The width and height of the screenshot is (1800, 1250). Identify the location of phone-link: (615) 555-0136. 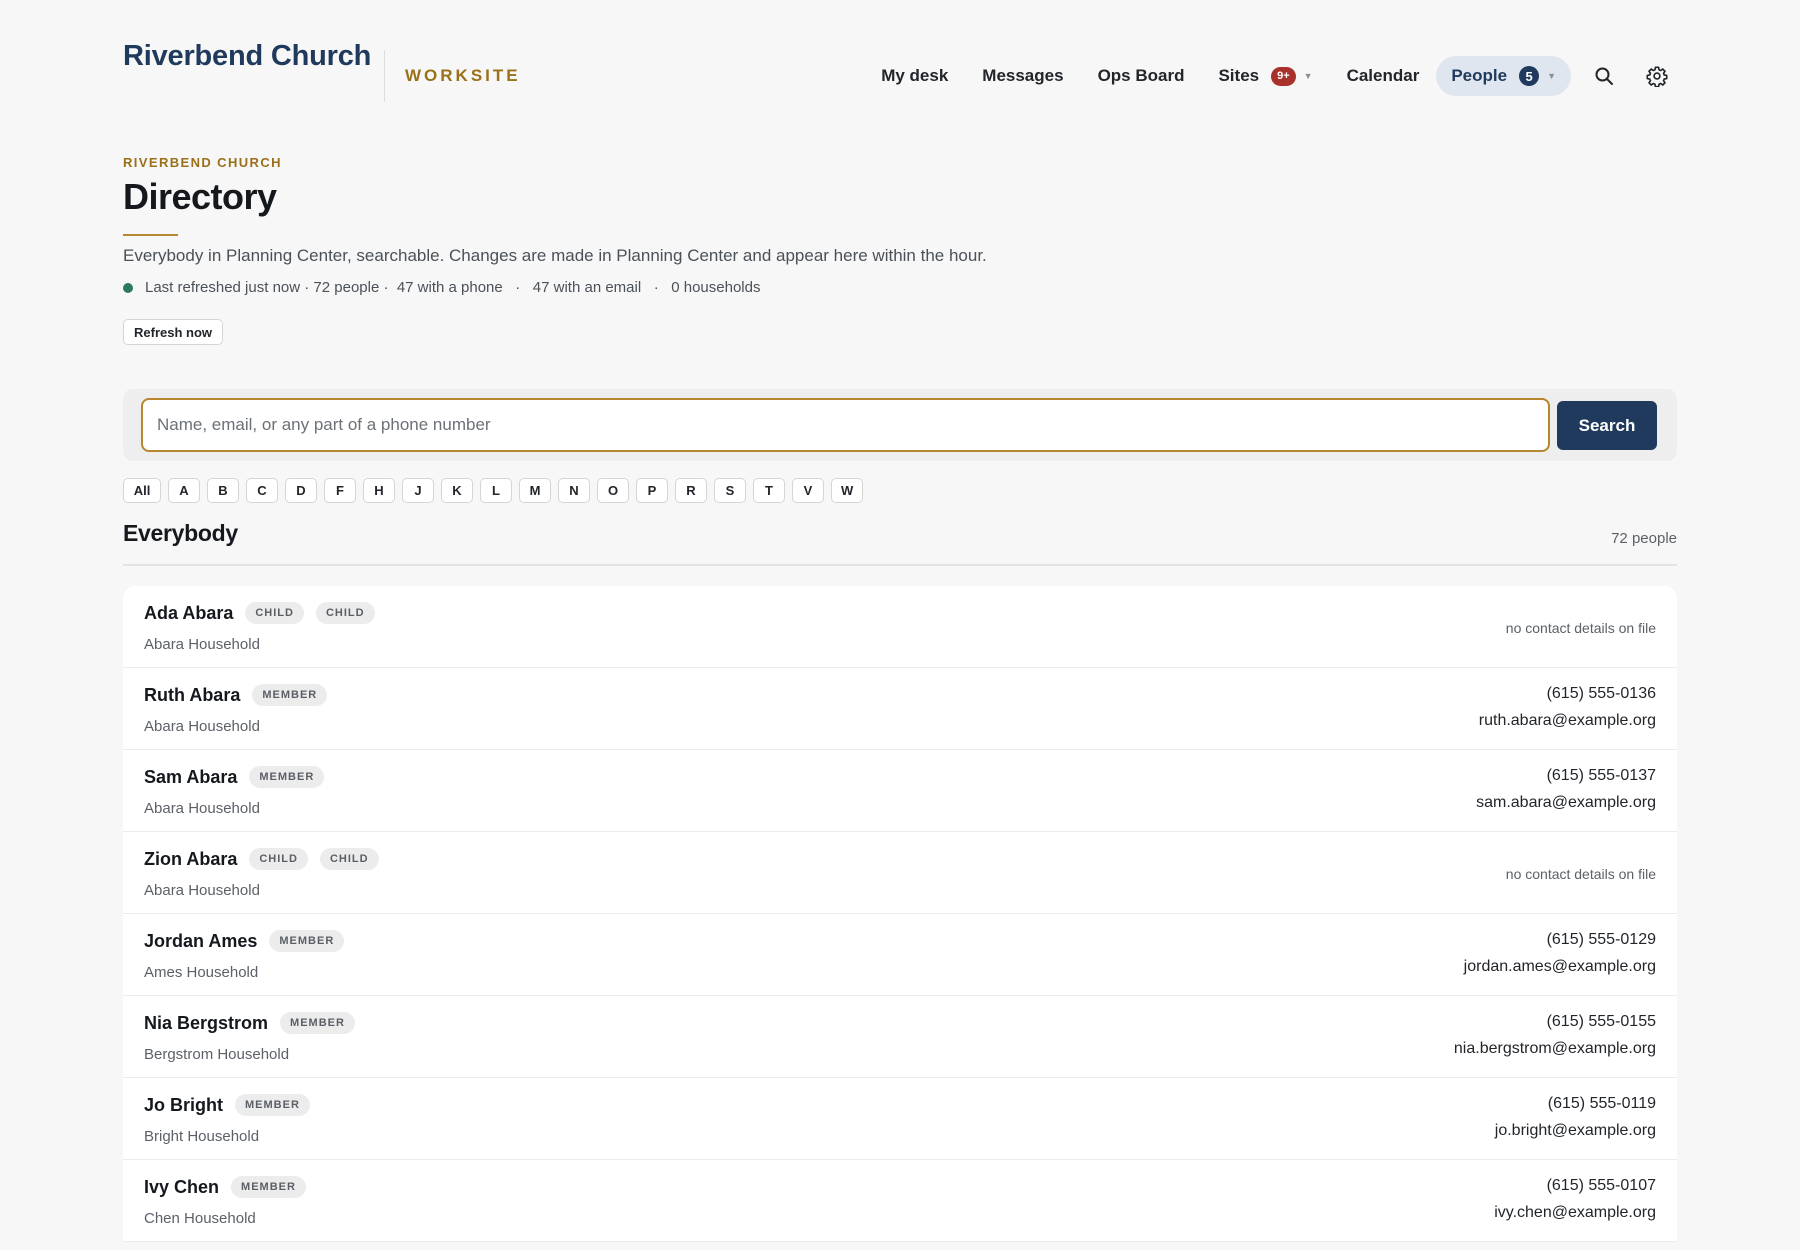
(1567, 694).